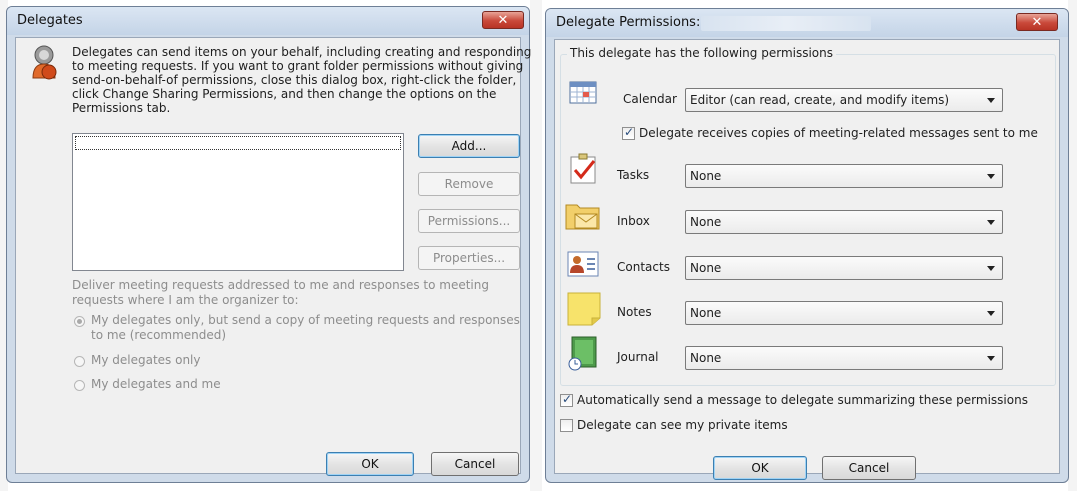  I want to click on meeting-copy-checkbox, so click(628, 132).